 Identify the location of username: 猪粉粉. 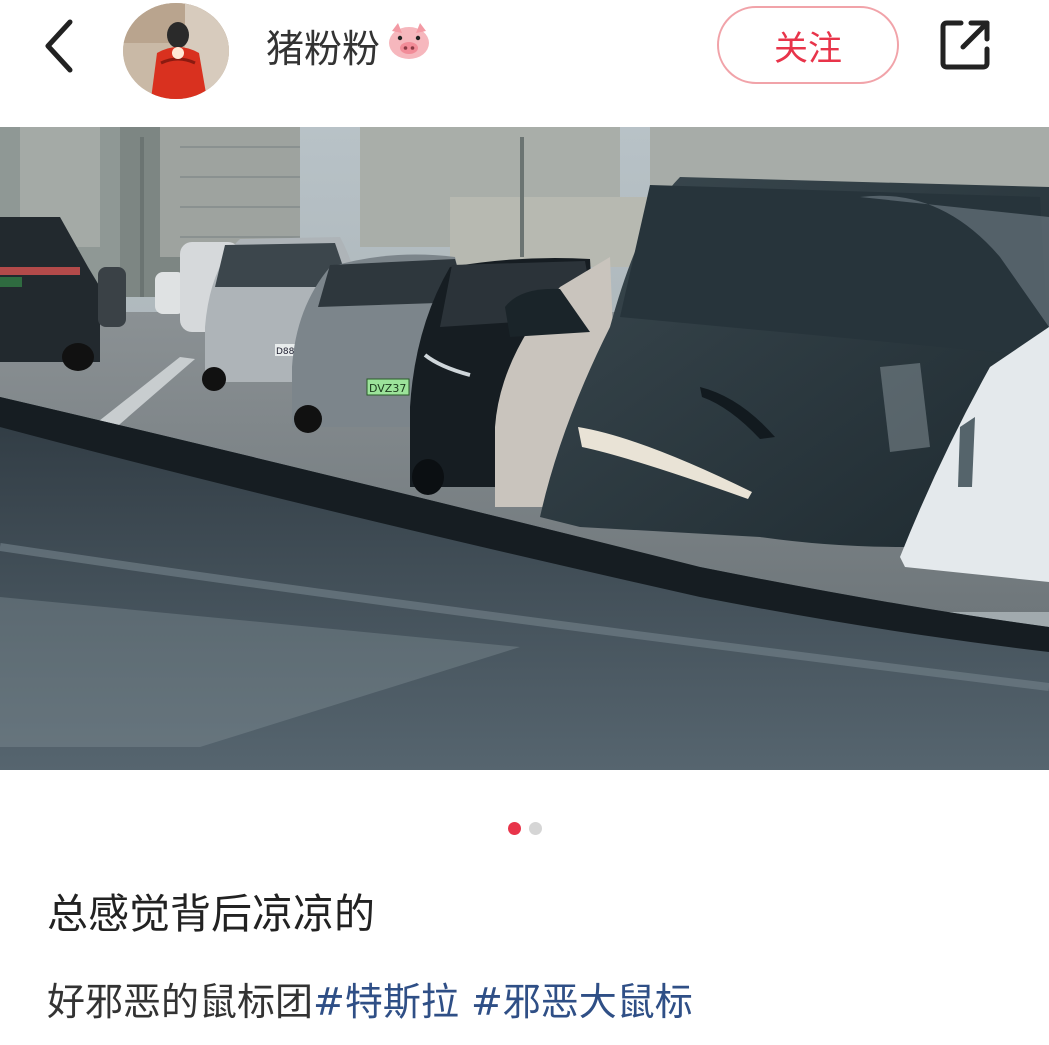
(349, 45).